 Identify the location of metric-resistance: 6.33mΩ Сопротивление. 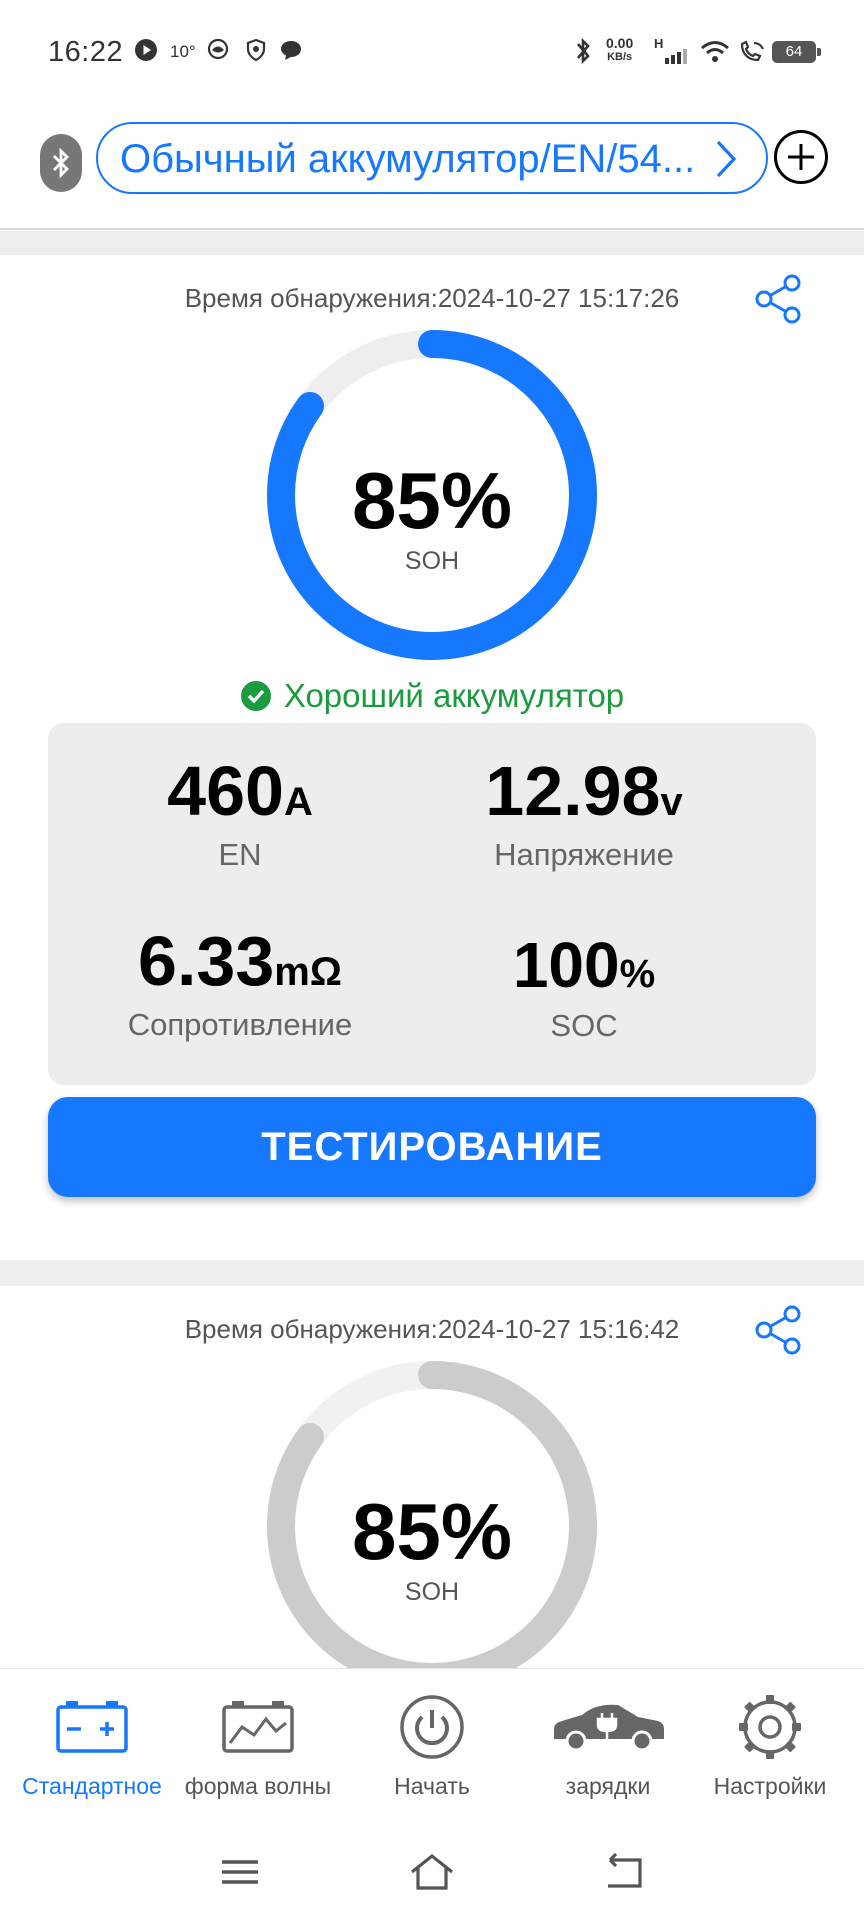
(240, 982).